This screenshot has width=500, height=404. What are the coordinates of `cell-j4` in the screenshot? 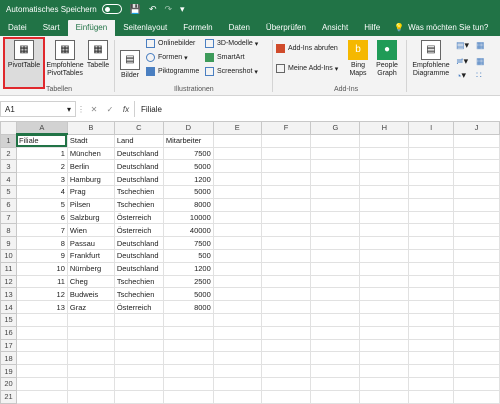 It's located at (476, 179).